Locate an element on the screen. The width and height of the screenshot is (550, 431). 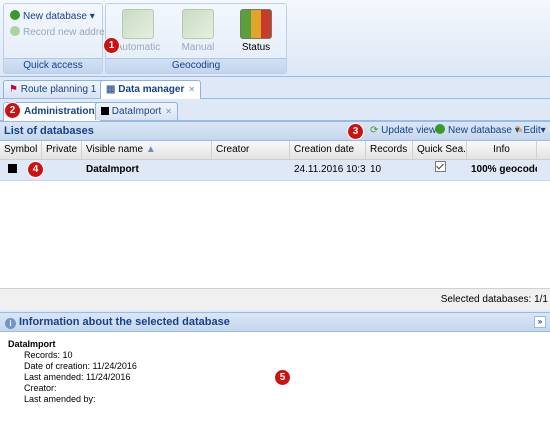
info-cell: 100% geocoded is located at coordinates (504, 169).